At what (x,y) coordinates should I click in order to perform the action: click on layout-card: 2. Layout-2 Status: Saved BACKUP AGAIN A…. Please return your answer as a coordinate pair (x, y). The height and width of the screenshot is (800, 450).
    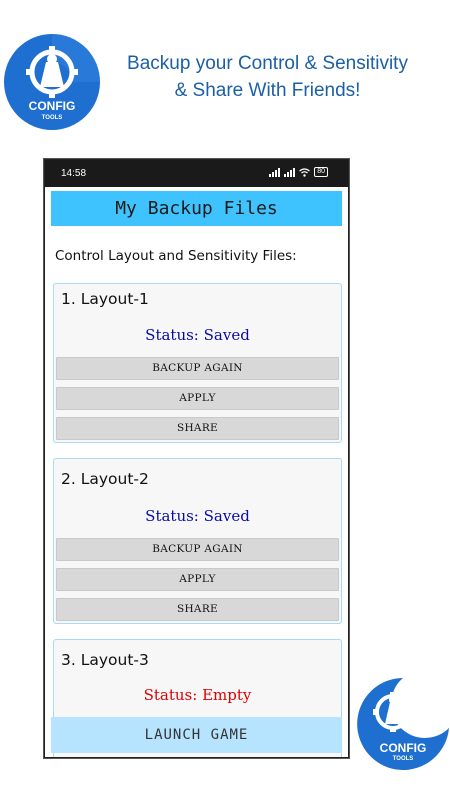
    Looking at the image, I should click on (197, 541).